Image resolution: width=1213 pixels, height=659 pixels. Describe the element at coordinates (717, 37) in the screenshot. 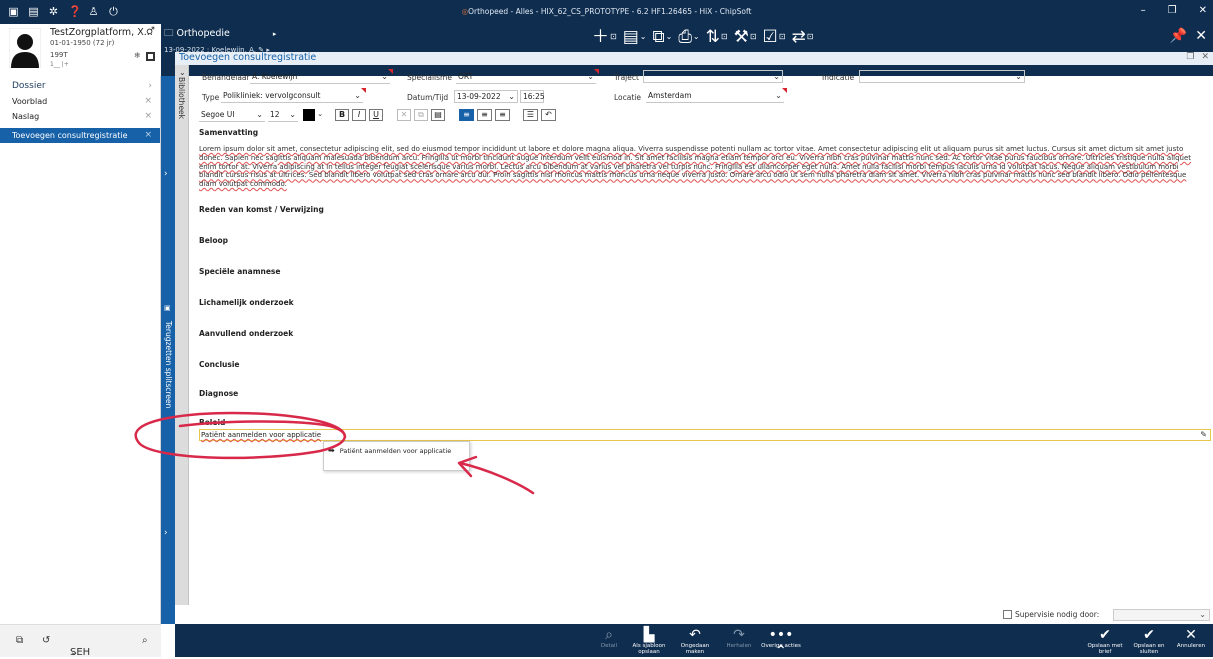

I see `sort-button: ⇅ ⊡` at that location.